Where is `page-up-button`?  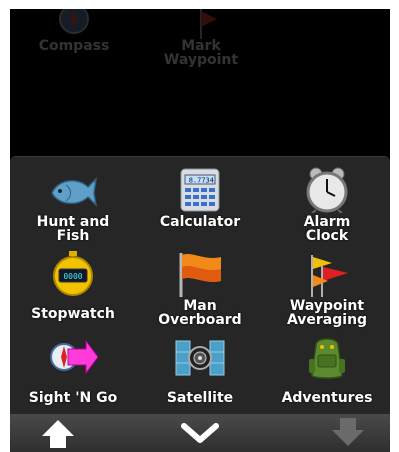 page-up-button is located at coordinates (58, 433).